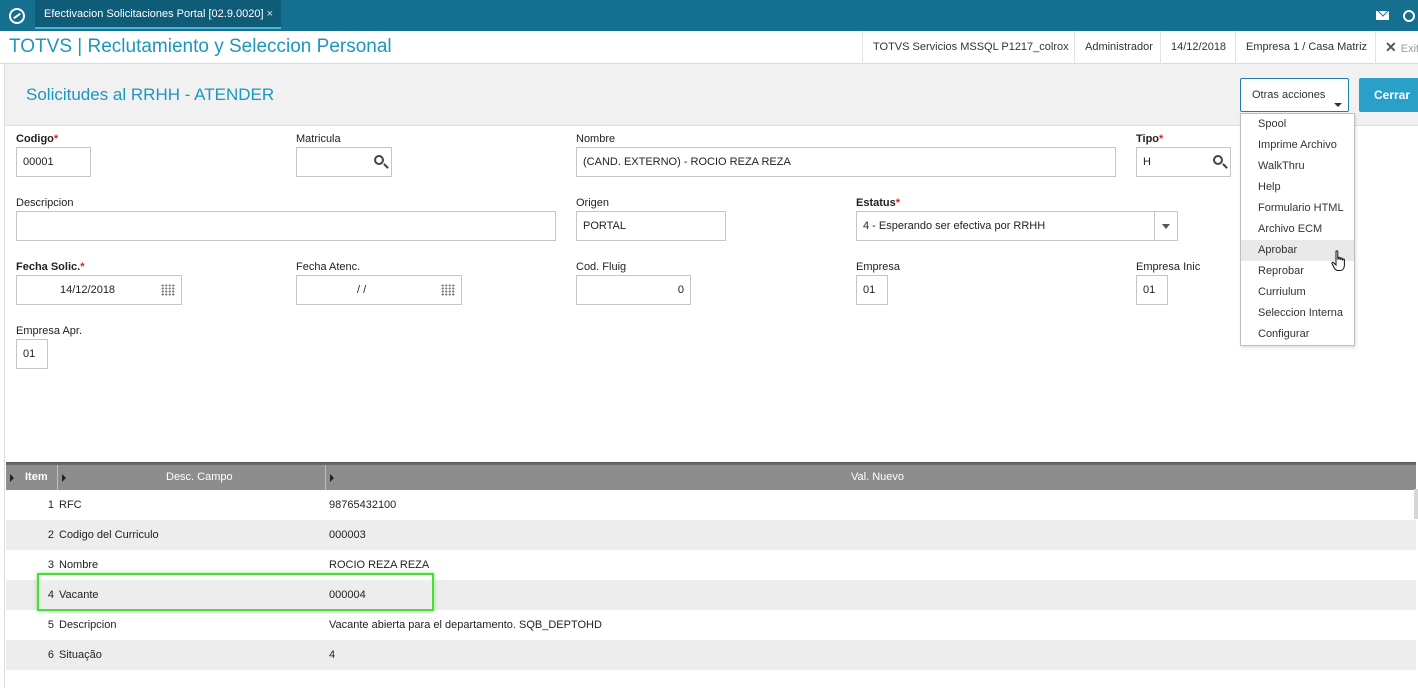  Describe the element at coordinates (49, 331) in the screenshot. I see `empresa-apr-label: Empresa Apr.` at that location.